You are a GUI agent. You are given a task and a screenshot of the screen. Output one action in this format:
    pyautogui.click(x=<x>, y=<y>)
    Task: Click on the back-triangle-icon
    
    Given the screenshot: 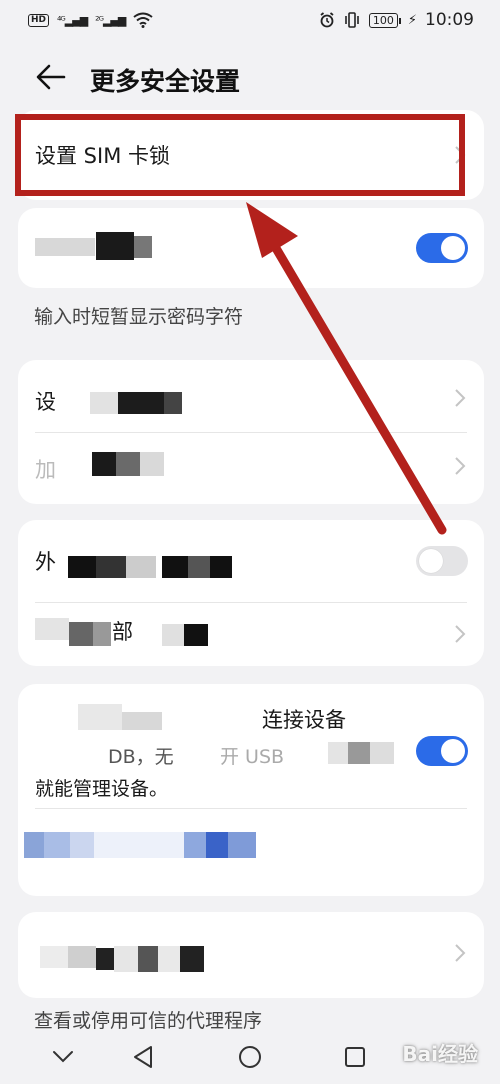 What is the action you would take?
    pyautogui.click(x=143, y=1057)
    